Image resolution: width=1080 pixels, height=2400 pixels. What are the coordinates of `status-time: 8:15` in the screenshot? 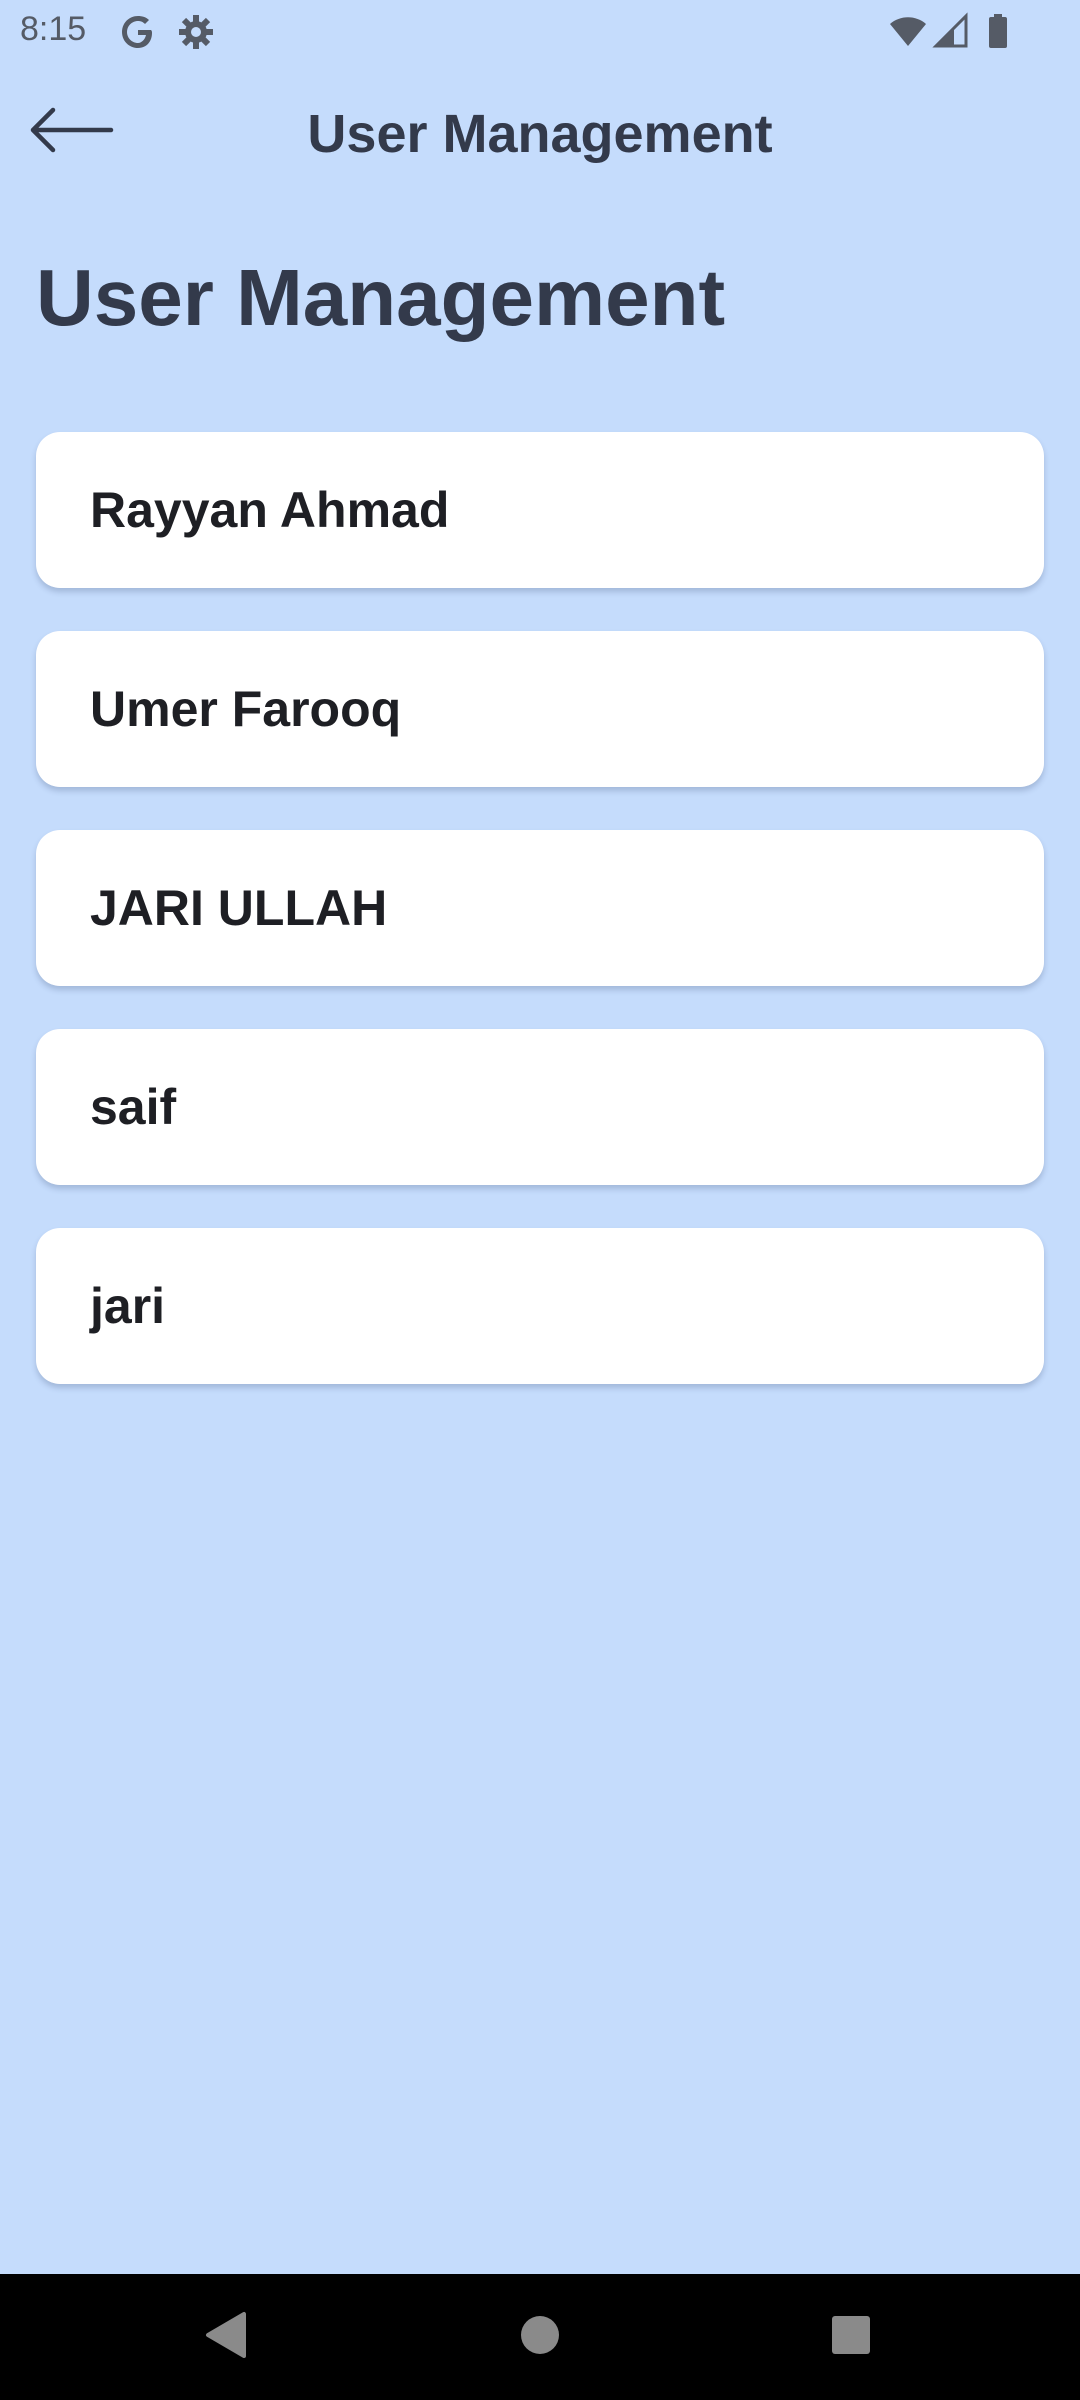 It's located at (53, 29).